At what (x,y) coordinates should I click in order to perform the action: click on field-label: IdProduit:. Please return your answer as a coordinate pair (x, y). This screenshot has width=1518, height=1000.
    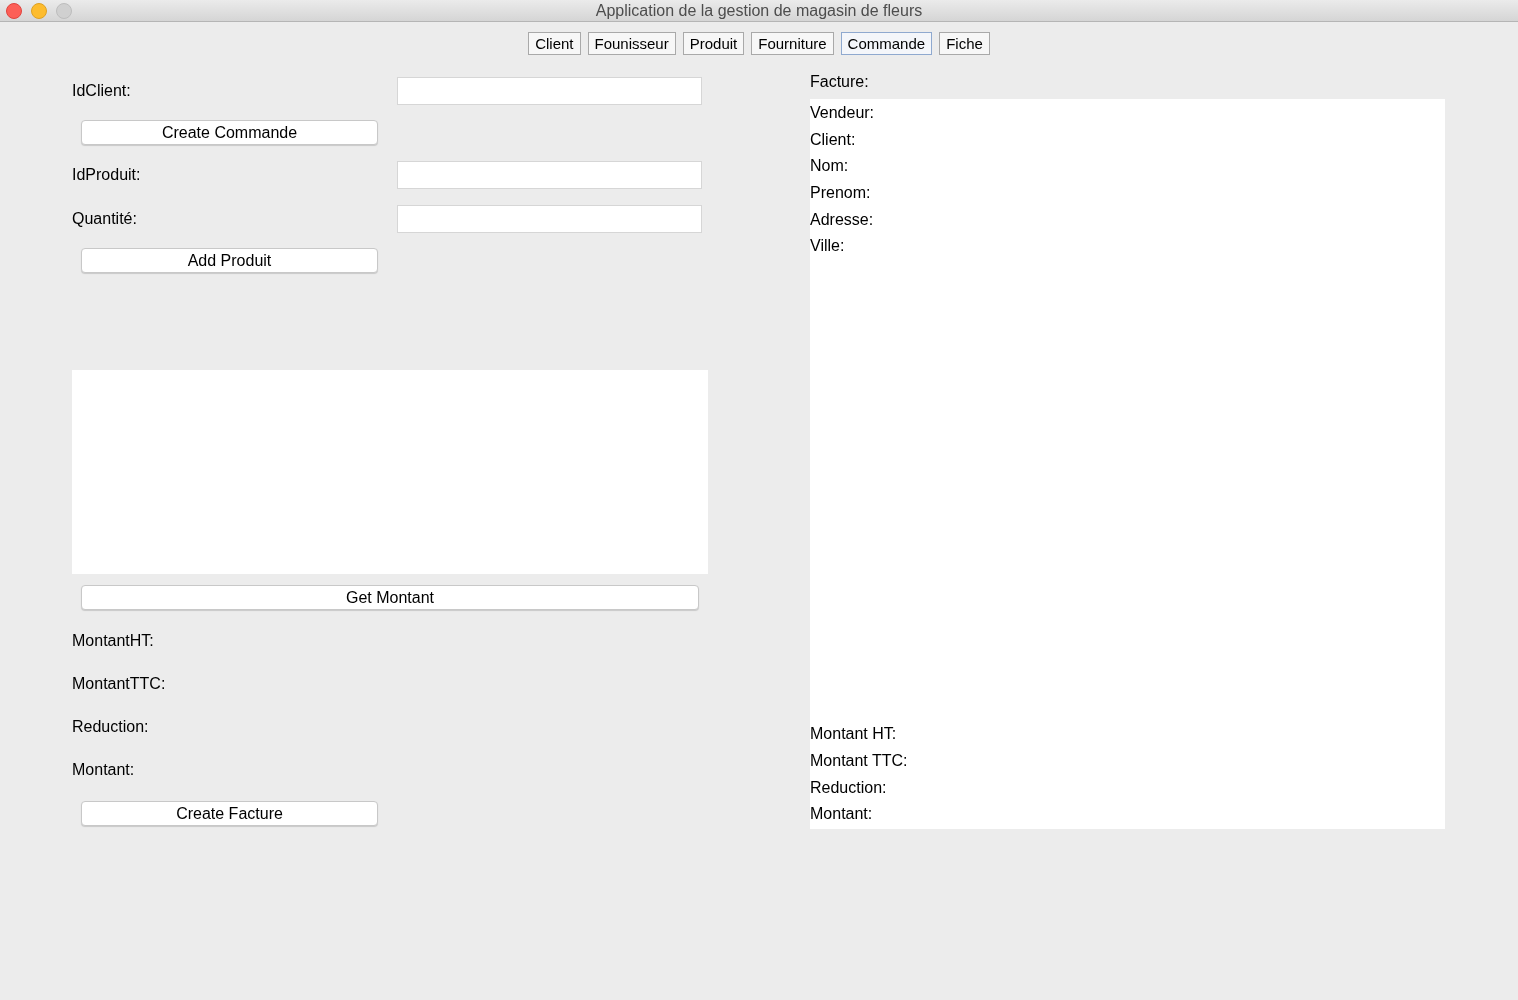
    Looking at the image, I should click on (107, 175).